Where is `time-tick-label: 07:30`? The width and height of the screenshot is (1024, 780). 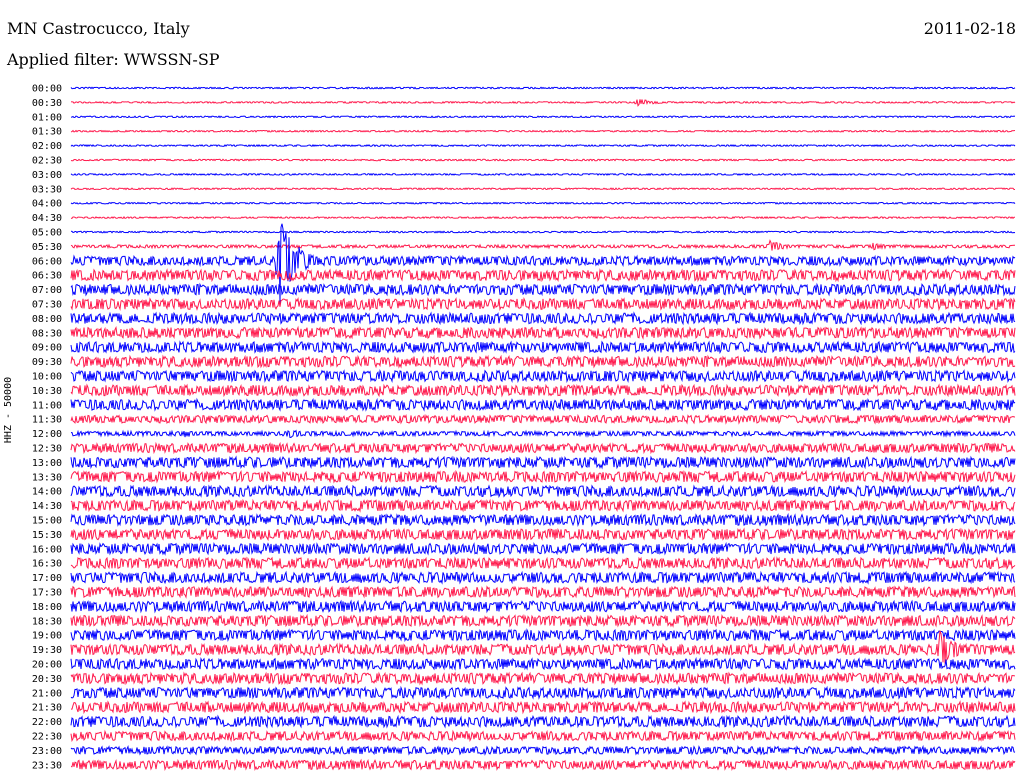
time-tick-label: 07:30 is located at coordinates (47, 305).